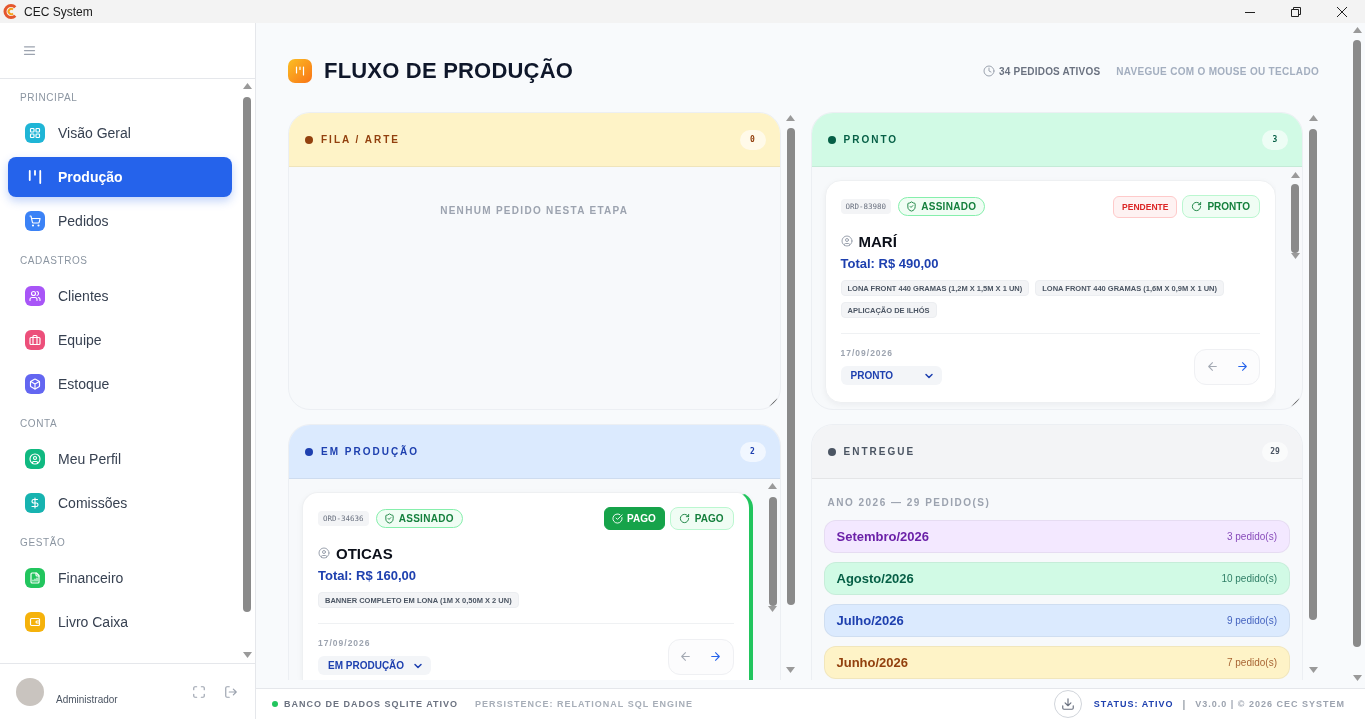 The image size is (1365, 719). Describe the element at coordinates (1056, 620) in the screenshot. I see `month-row: Julho/2026 9 pedido(s)` at that location.